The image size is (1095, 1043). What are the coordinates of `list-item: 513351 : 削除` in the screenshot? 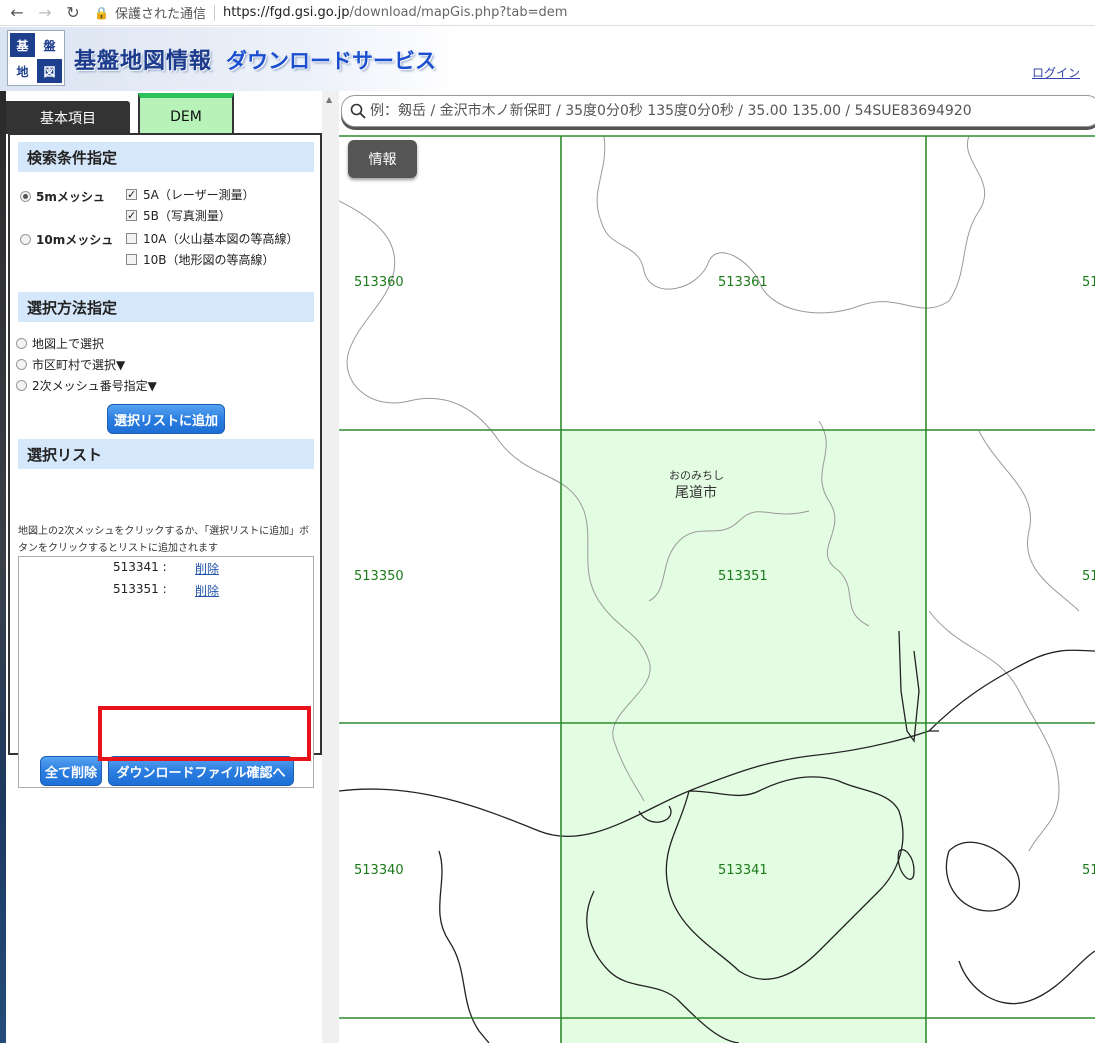 It's located at (166, 590).